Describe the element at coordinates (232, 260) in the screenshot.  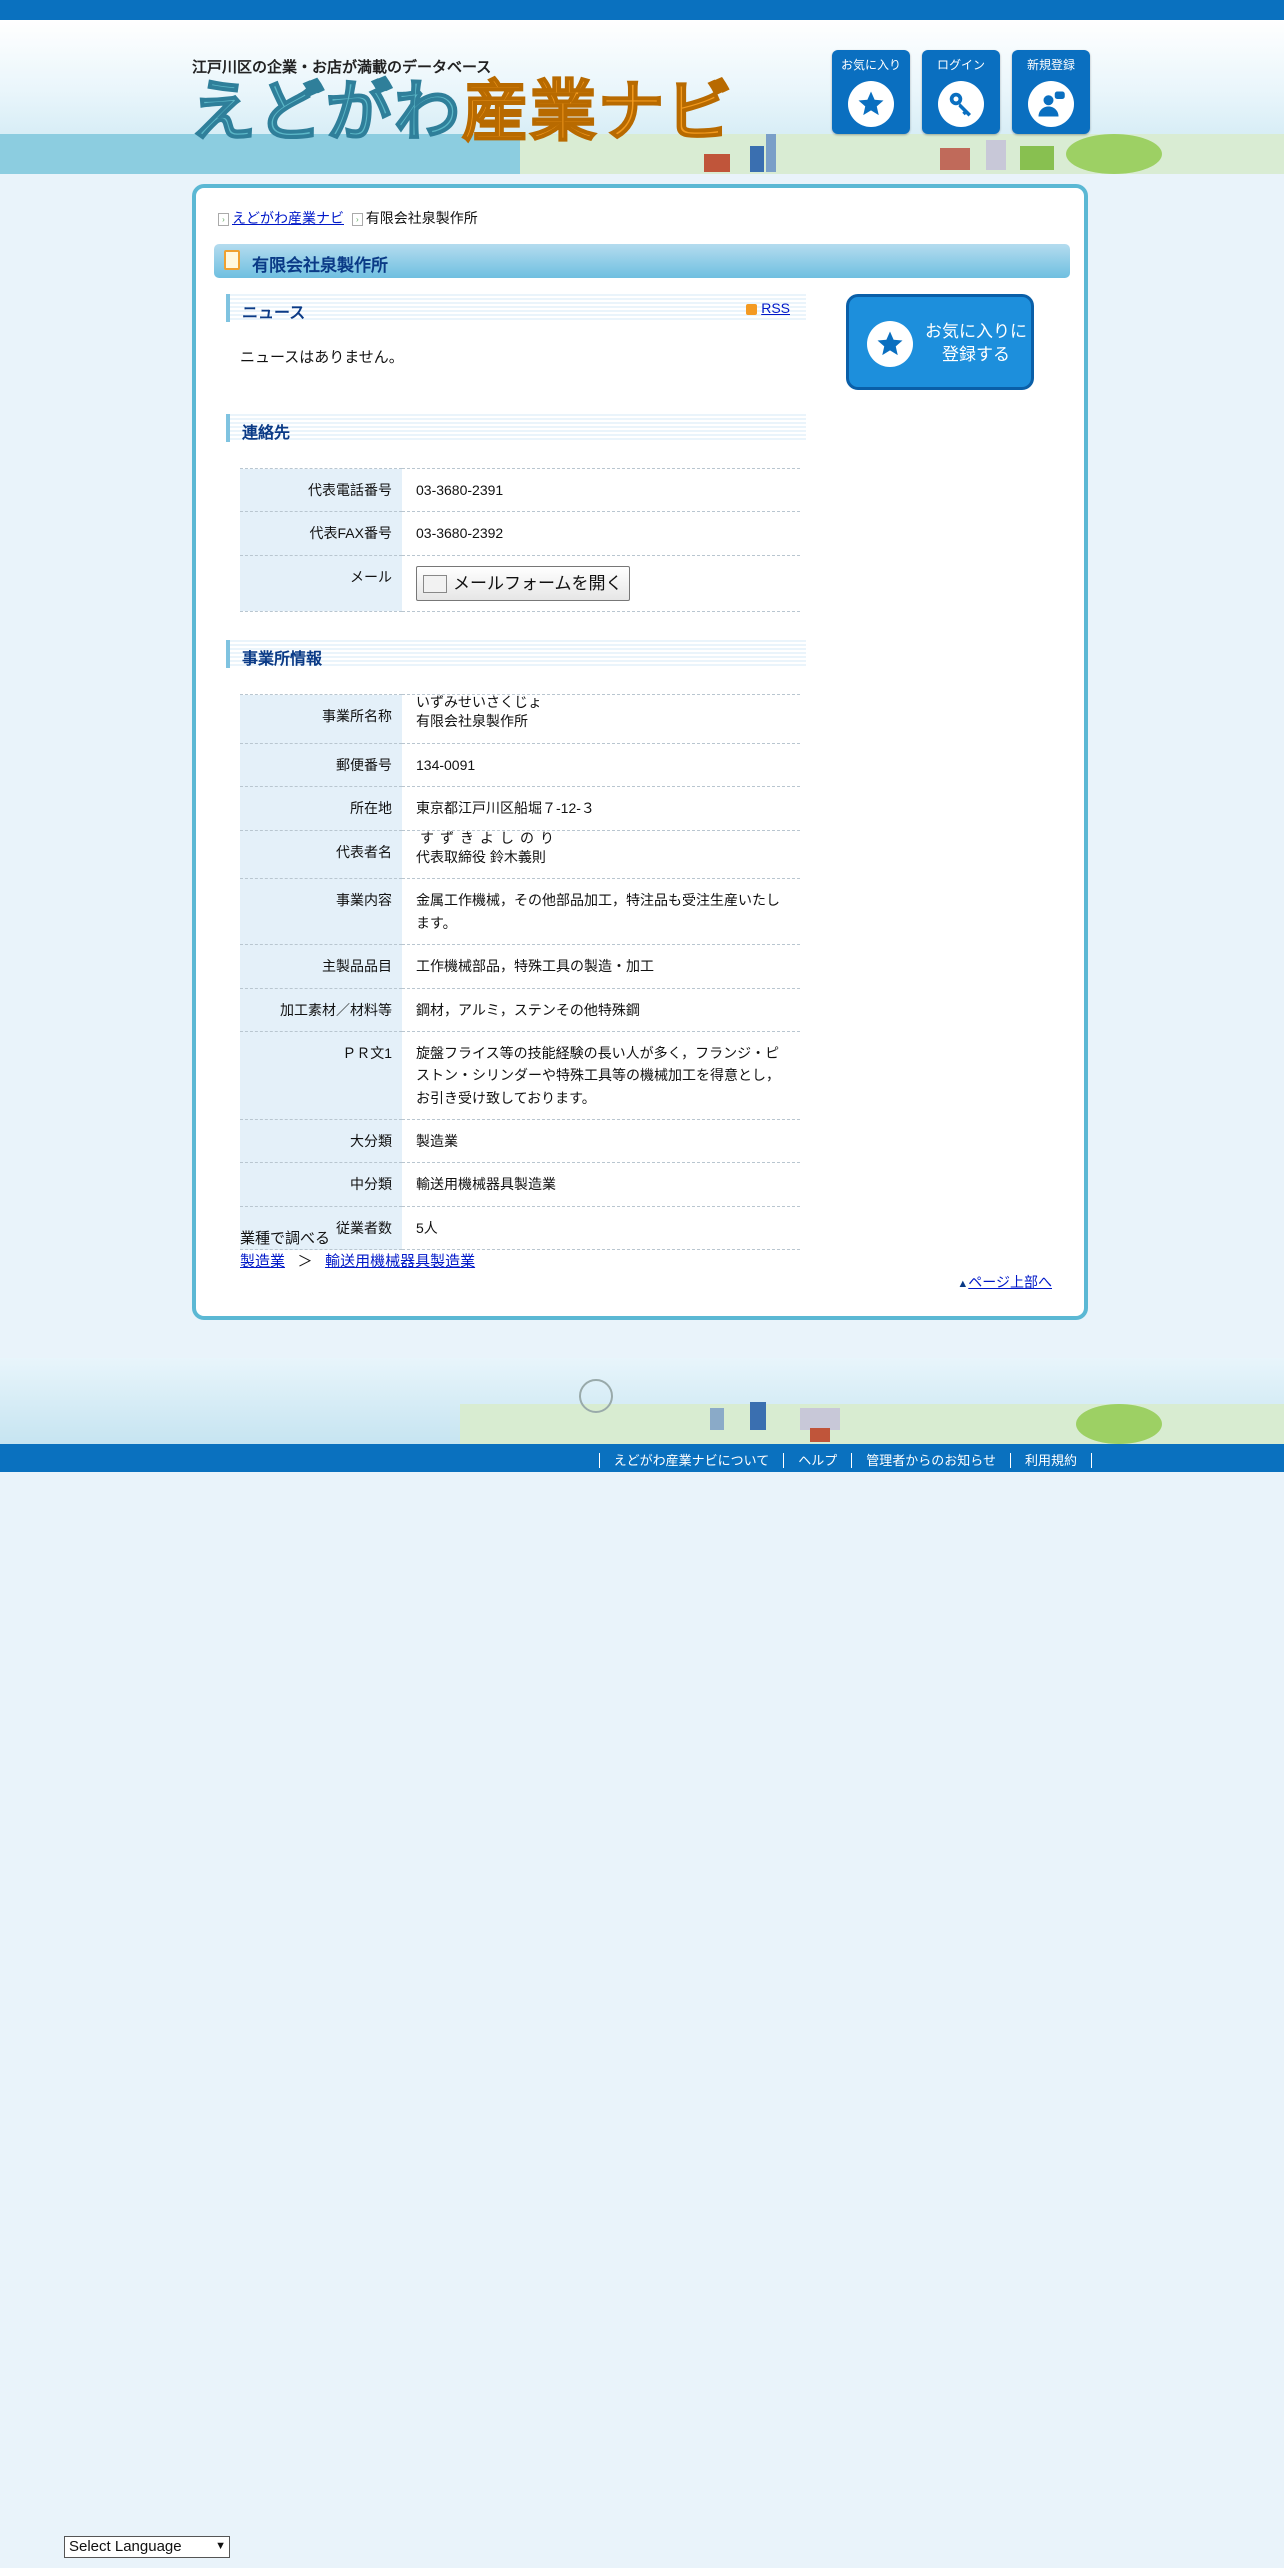
I see `document-icon` at that location.